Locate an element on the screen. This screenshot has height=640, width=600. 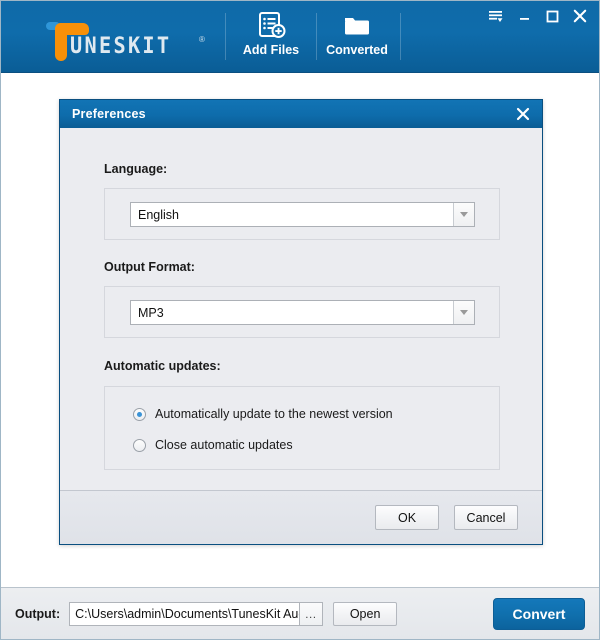
automatic-updates-label: Automatic updates: is located at coordinates (162, 366).